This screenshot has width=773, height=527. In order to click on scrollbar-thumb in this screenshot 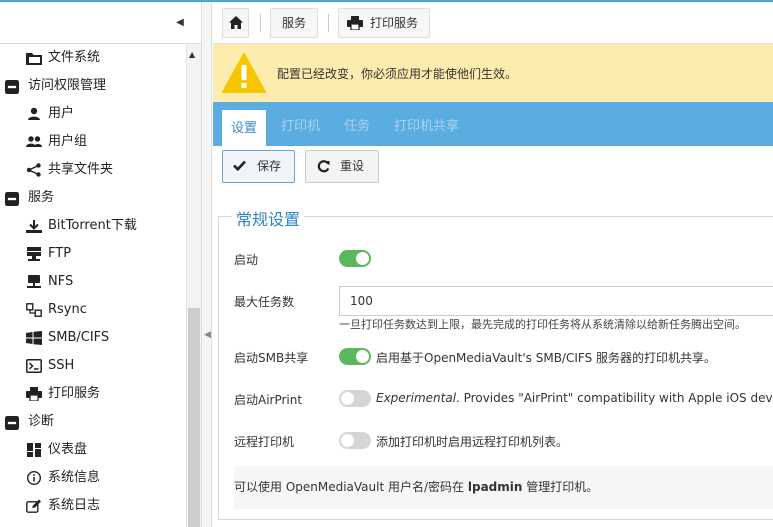, I will do `click(194, 417)`.